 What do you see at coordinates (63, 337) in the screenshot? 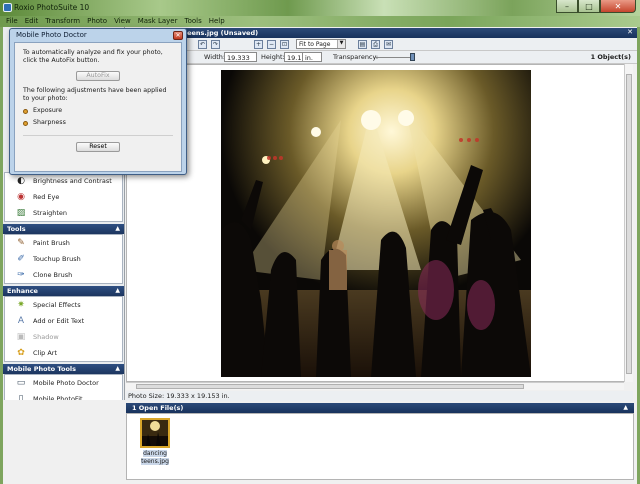
I see `tool-shadow: ▣ Shadow` at bounding box center [63, 337].